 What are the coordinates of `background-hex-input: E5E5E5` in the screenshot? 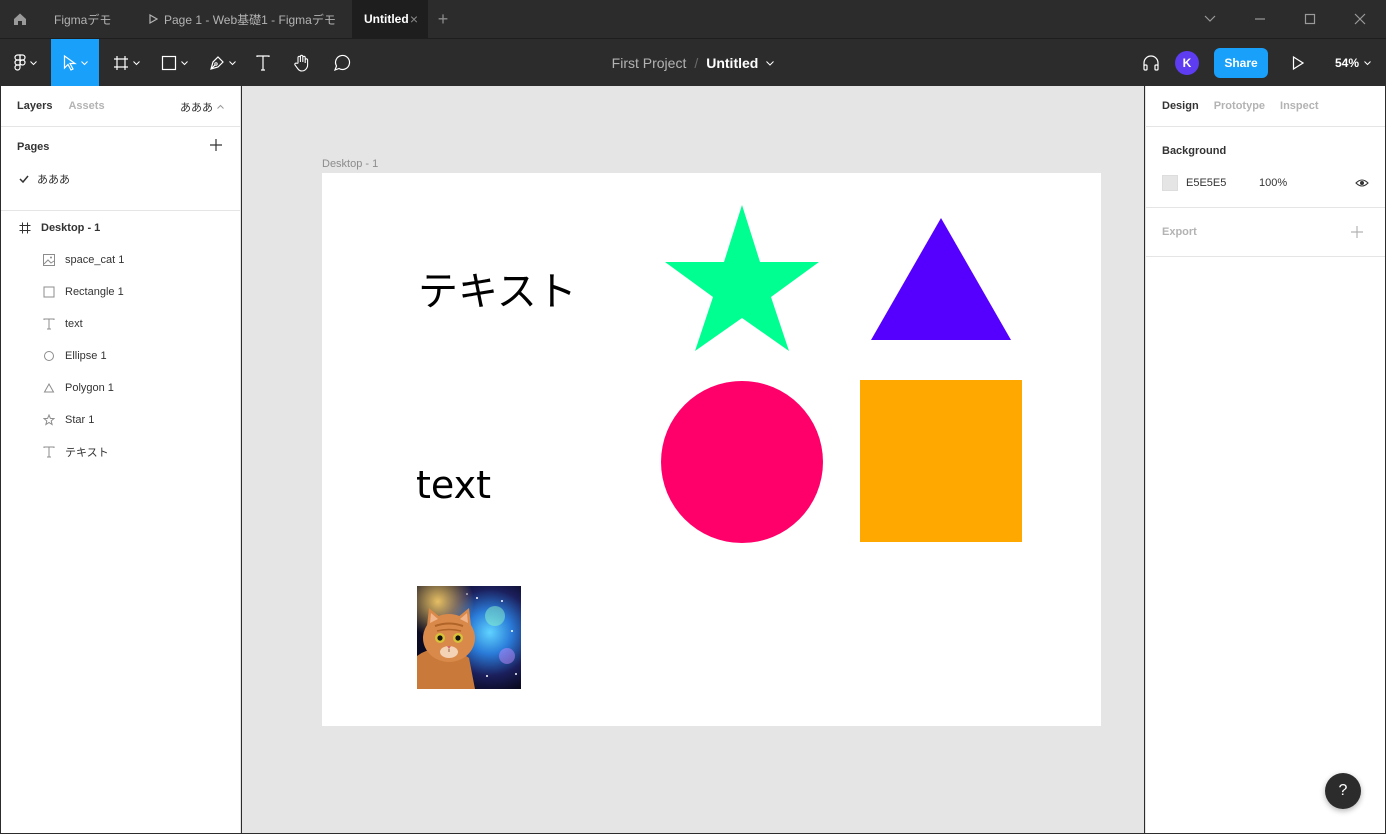 It's located at (1206, 183).